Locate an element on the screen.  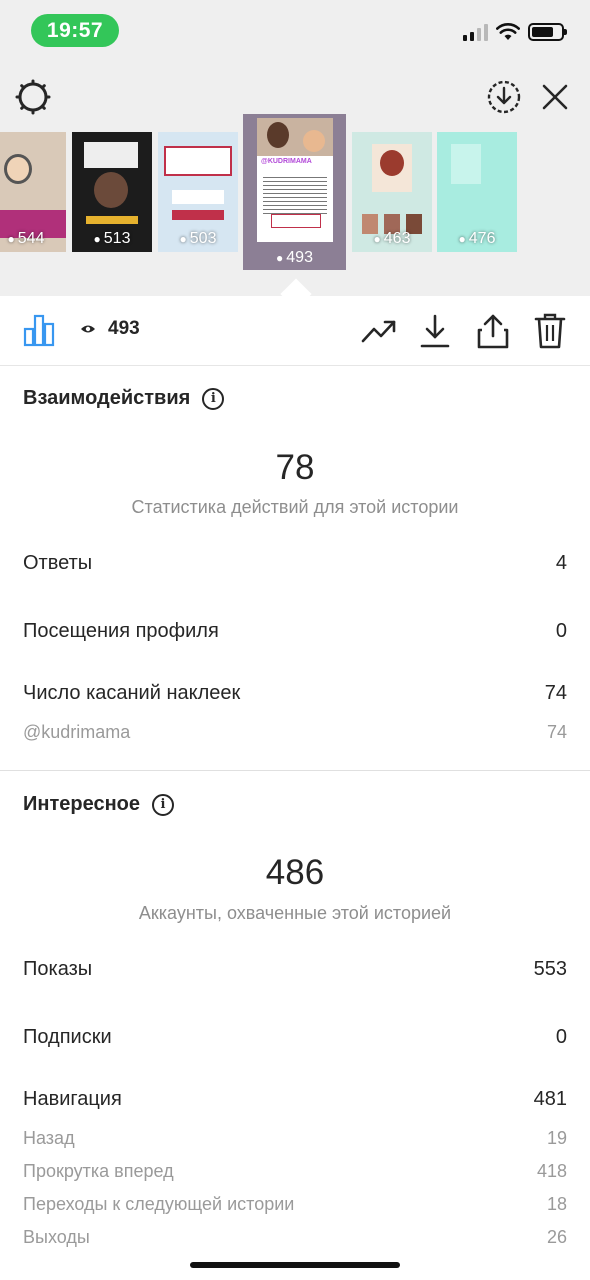
story-thumbnail: ● 513 is located at coordinates (112, 192).